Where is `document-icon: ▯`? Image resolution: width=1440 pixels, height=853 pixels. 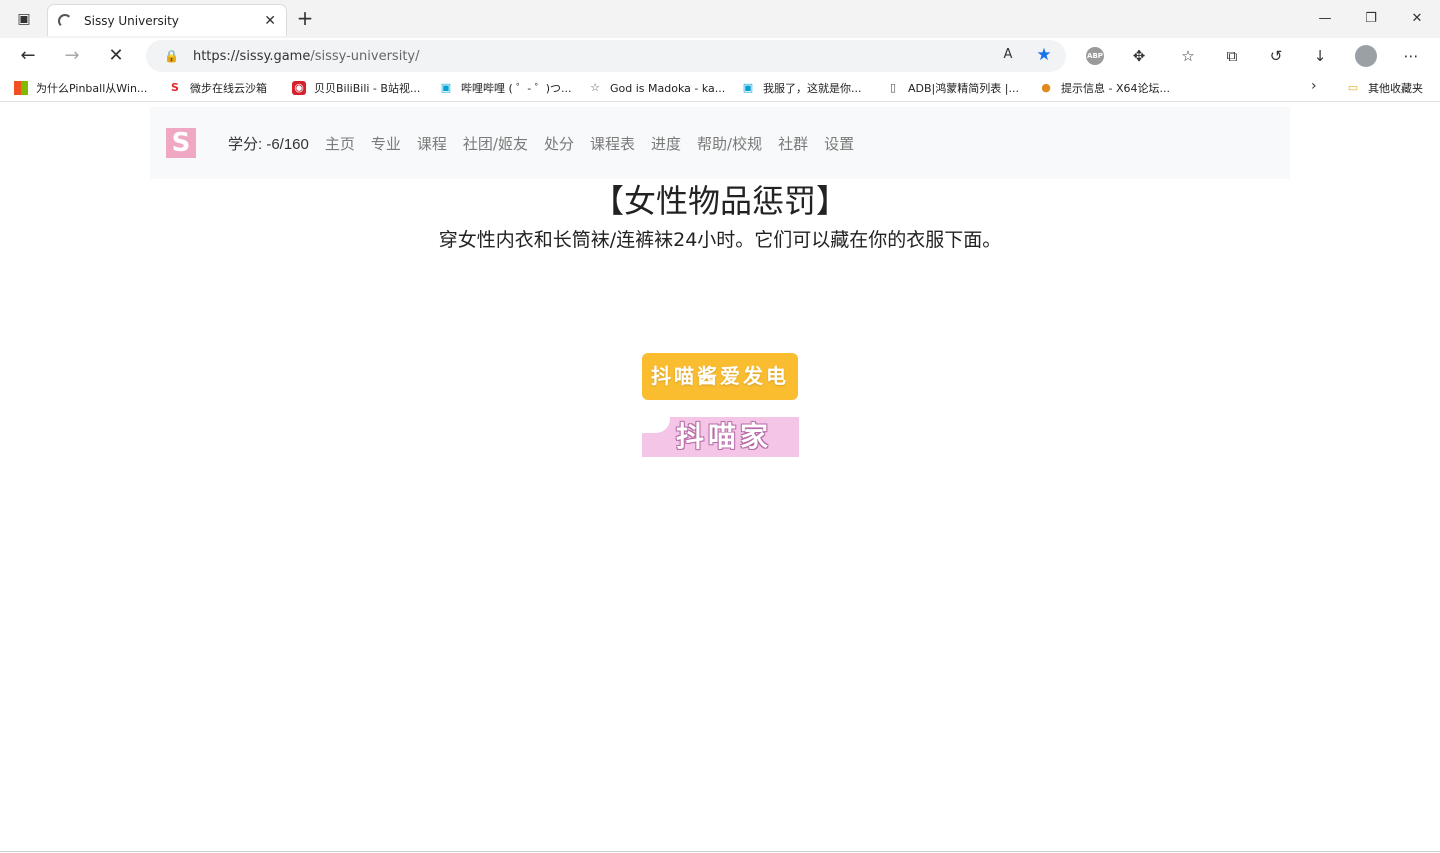
document-icon: ▯ is located at coordinates (893, 87).